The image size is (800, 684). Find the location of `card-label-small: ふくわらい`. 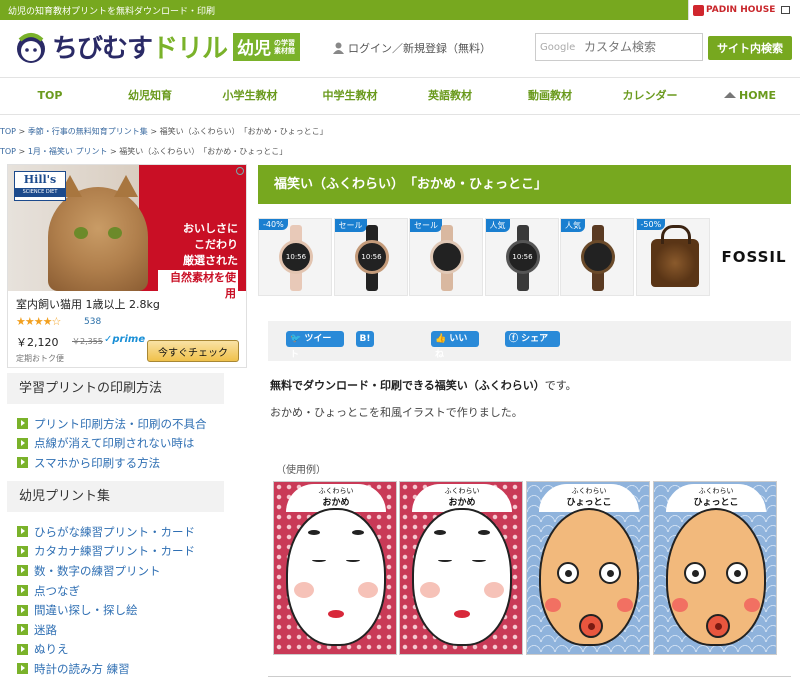

card-label-small: ふくわらい is located at coordinates (336, 491).